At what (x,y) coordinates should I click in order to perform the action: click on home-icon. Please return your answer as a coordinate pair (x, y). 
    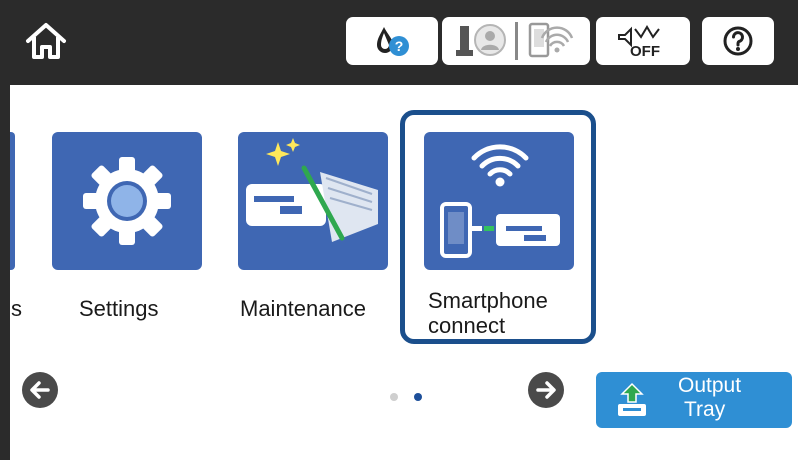
    Looking at the image, I should click on (46, 41).